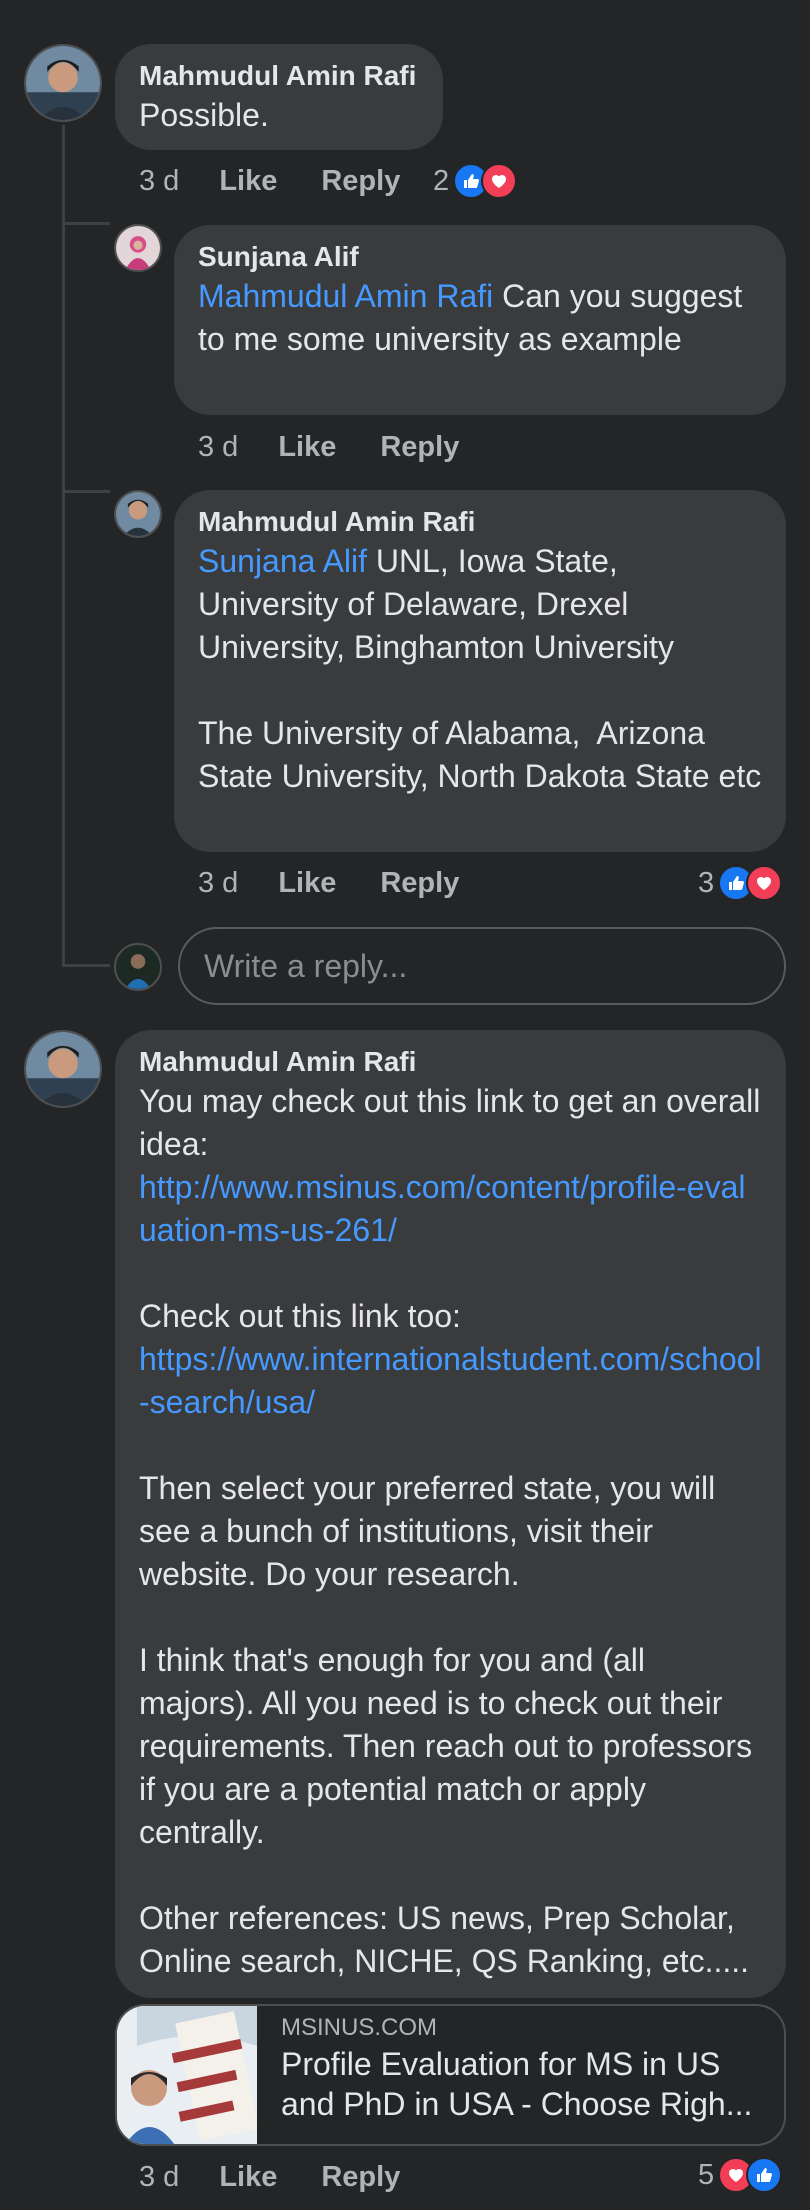 The image size is (810, 2210). I want to click on reaction-summary: 5, so click(740, 2175).